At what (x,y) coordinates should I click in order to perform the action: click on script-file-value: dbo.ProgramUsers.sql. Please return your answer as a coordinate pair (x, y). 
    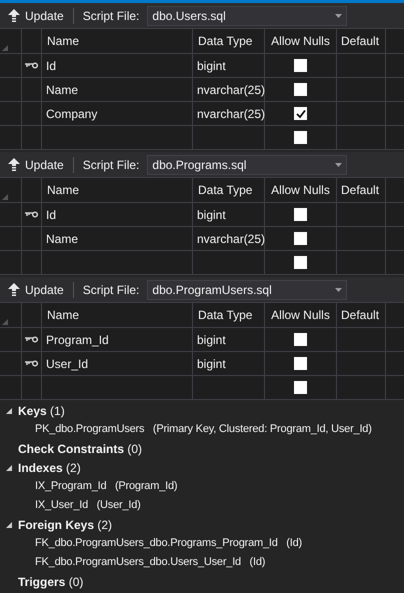
    Looking at the image, I should click on (212, 290).